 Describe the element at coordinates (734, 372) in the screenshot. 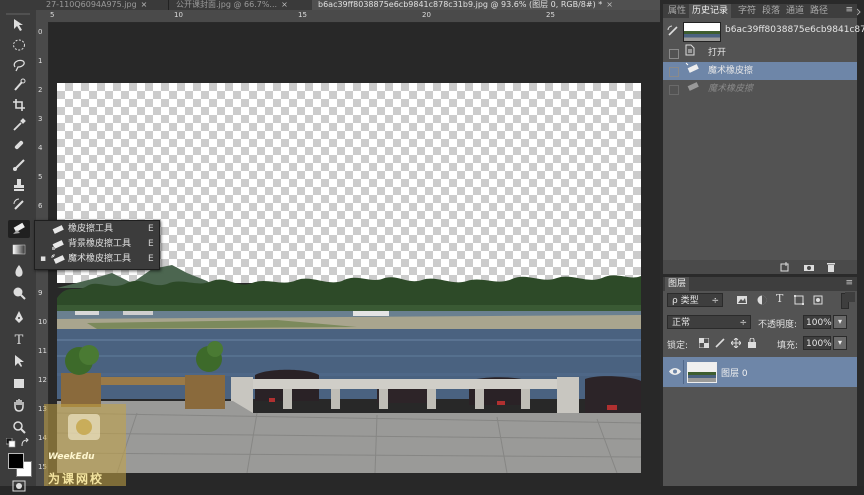

I see `layer-name: 图层 0` at that location.